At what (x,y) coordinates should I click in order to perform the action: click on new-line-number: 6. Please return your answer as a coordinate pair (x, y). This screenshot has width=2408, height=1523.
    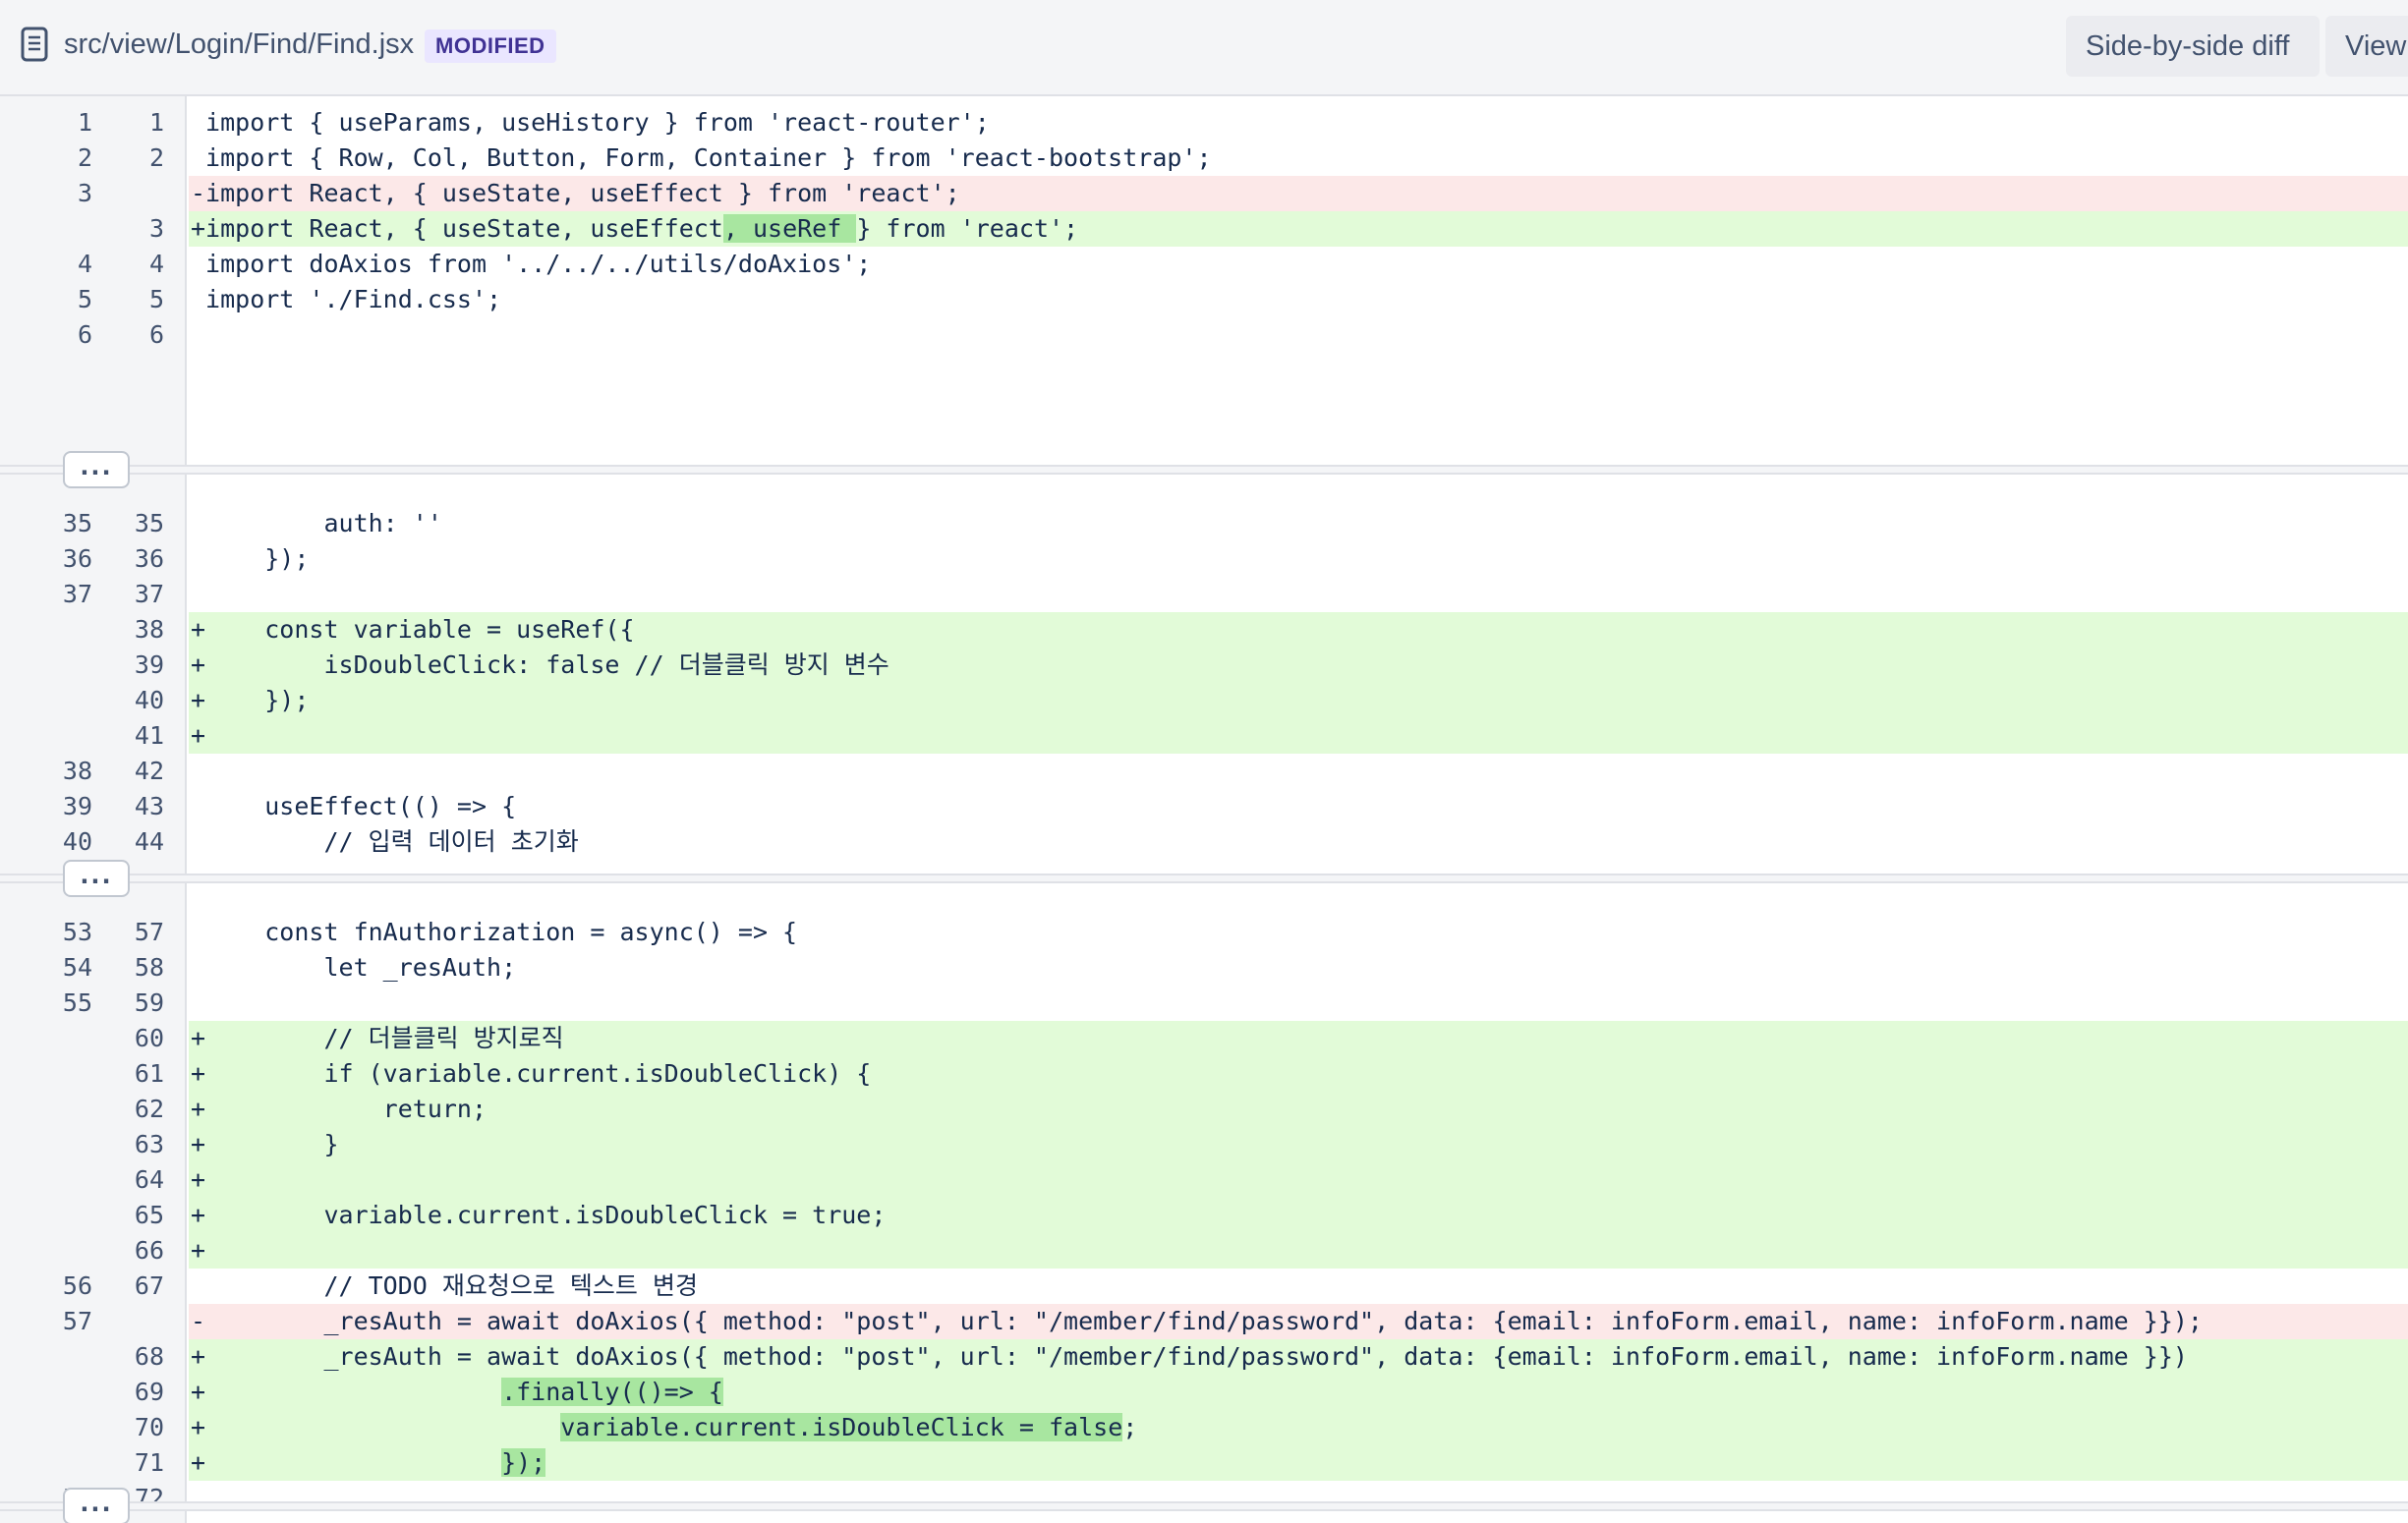
    Looking at the image, I should click on (134, 335).